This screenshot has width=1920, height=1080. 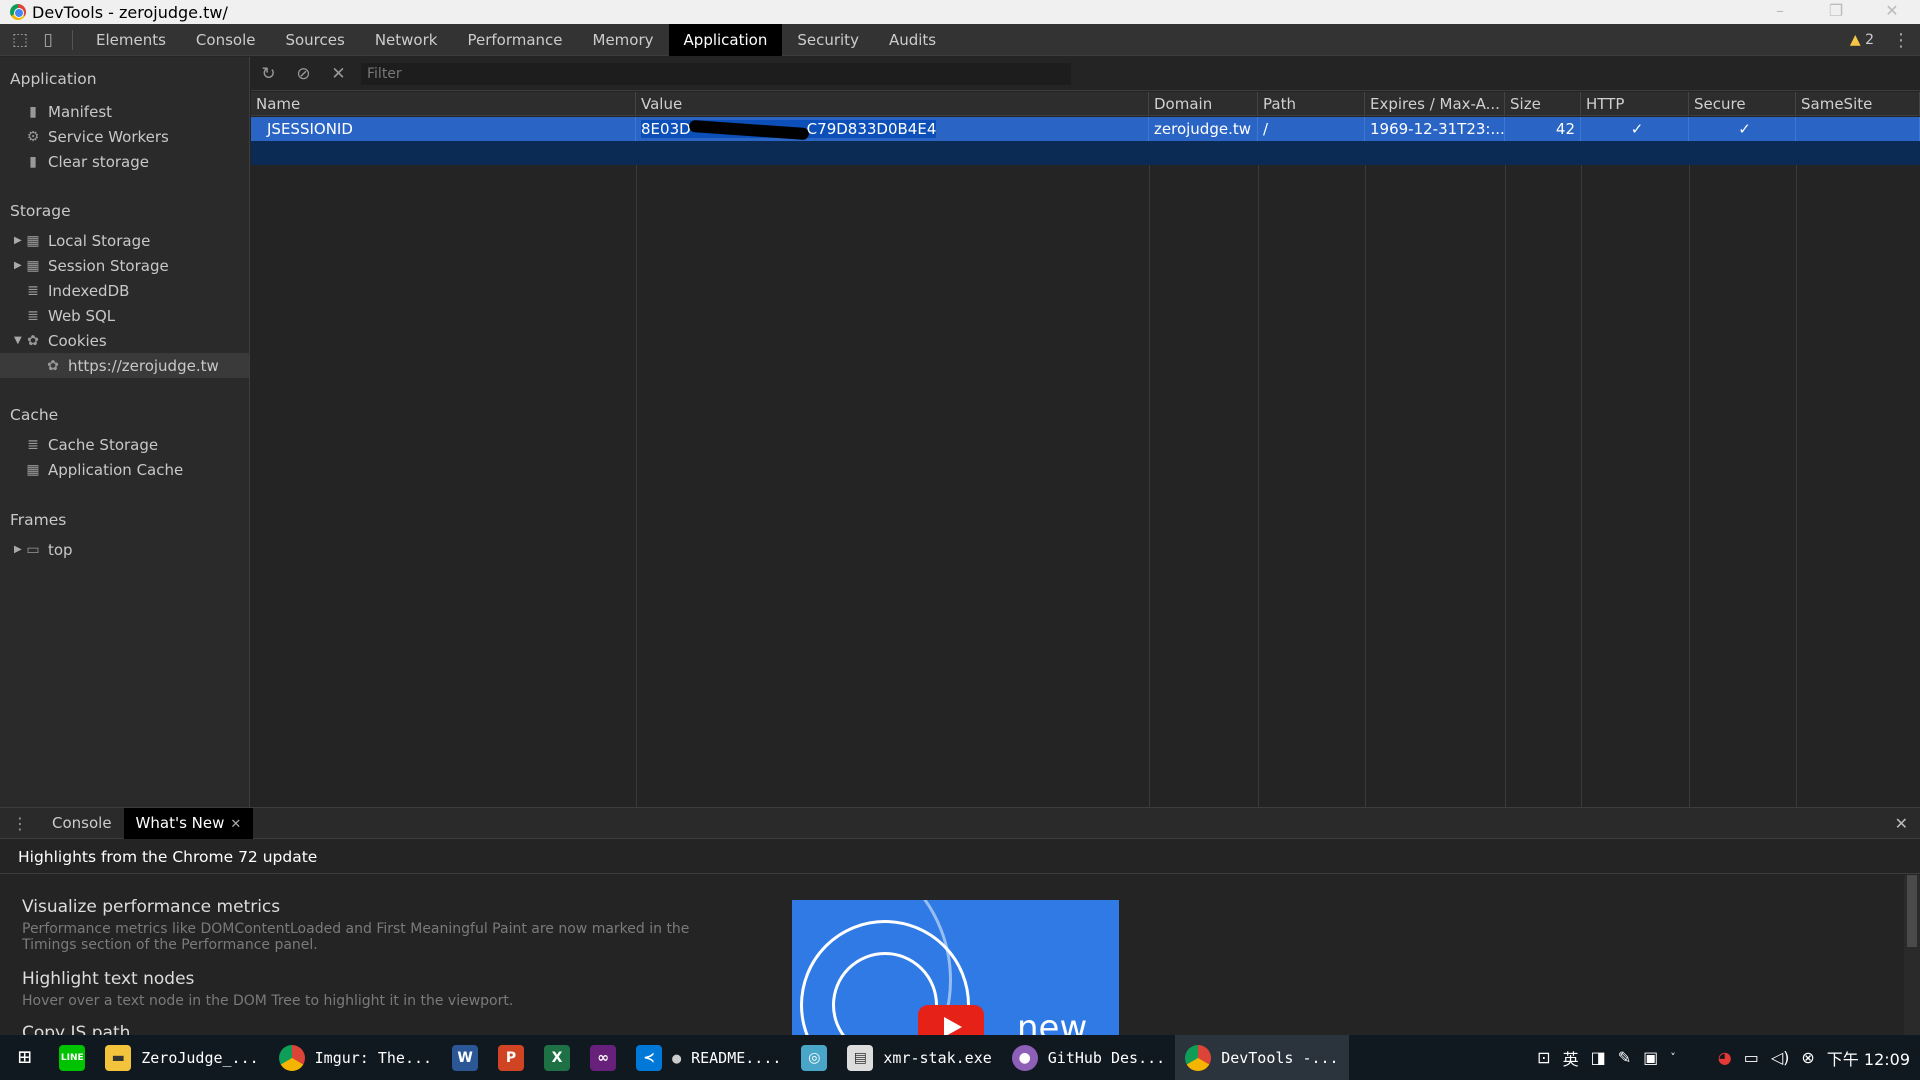 I want to click on column-header-domain: Domain, so click(x=1203, y=103).